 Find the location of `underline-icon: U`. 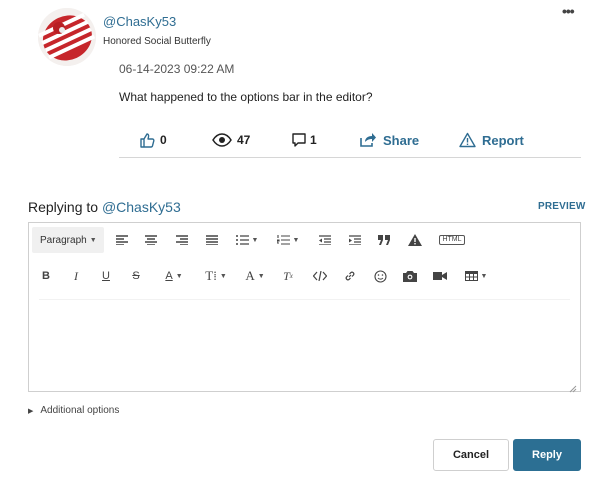

underline-icon: U is located at coordinates (106, 276).